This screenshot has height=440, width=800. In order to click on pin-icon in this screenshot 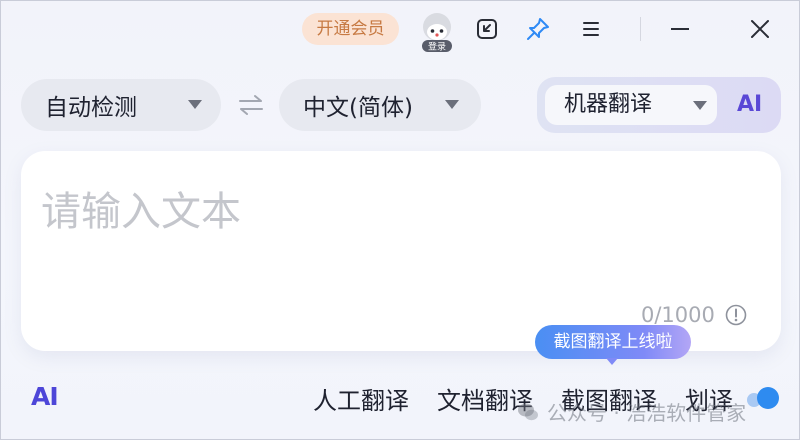, I will do `click(538, 29)`.